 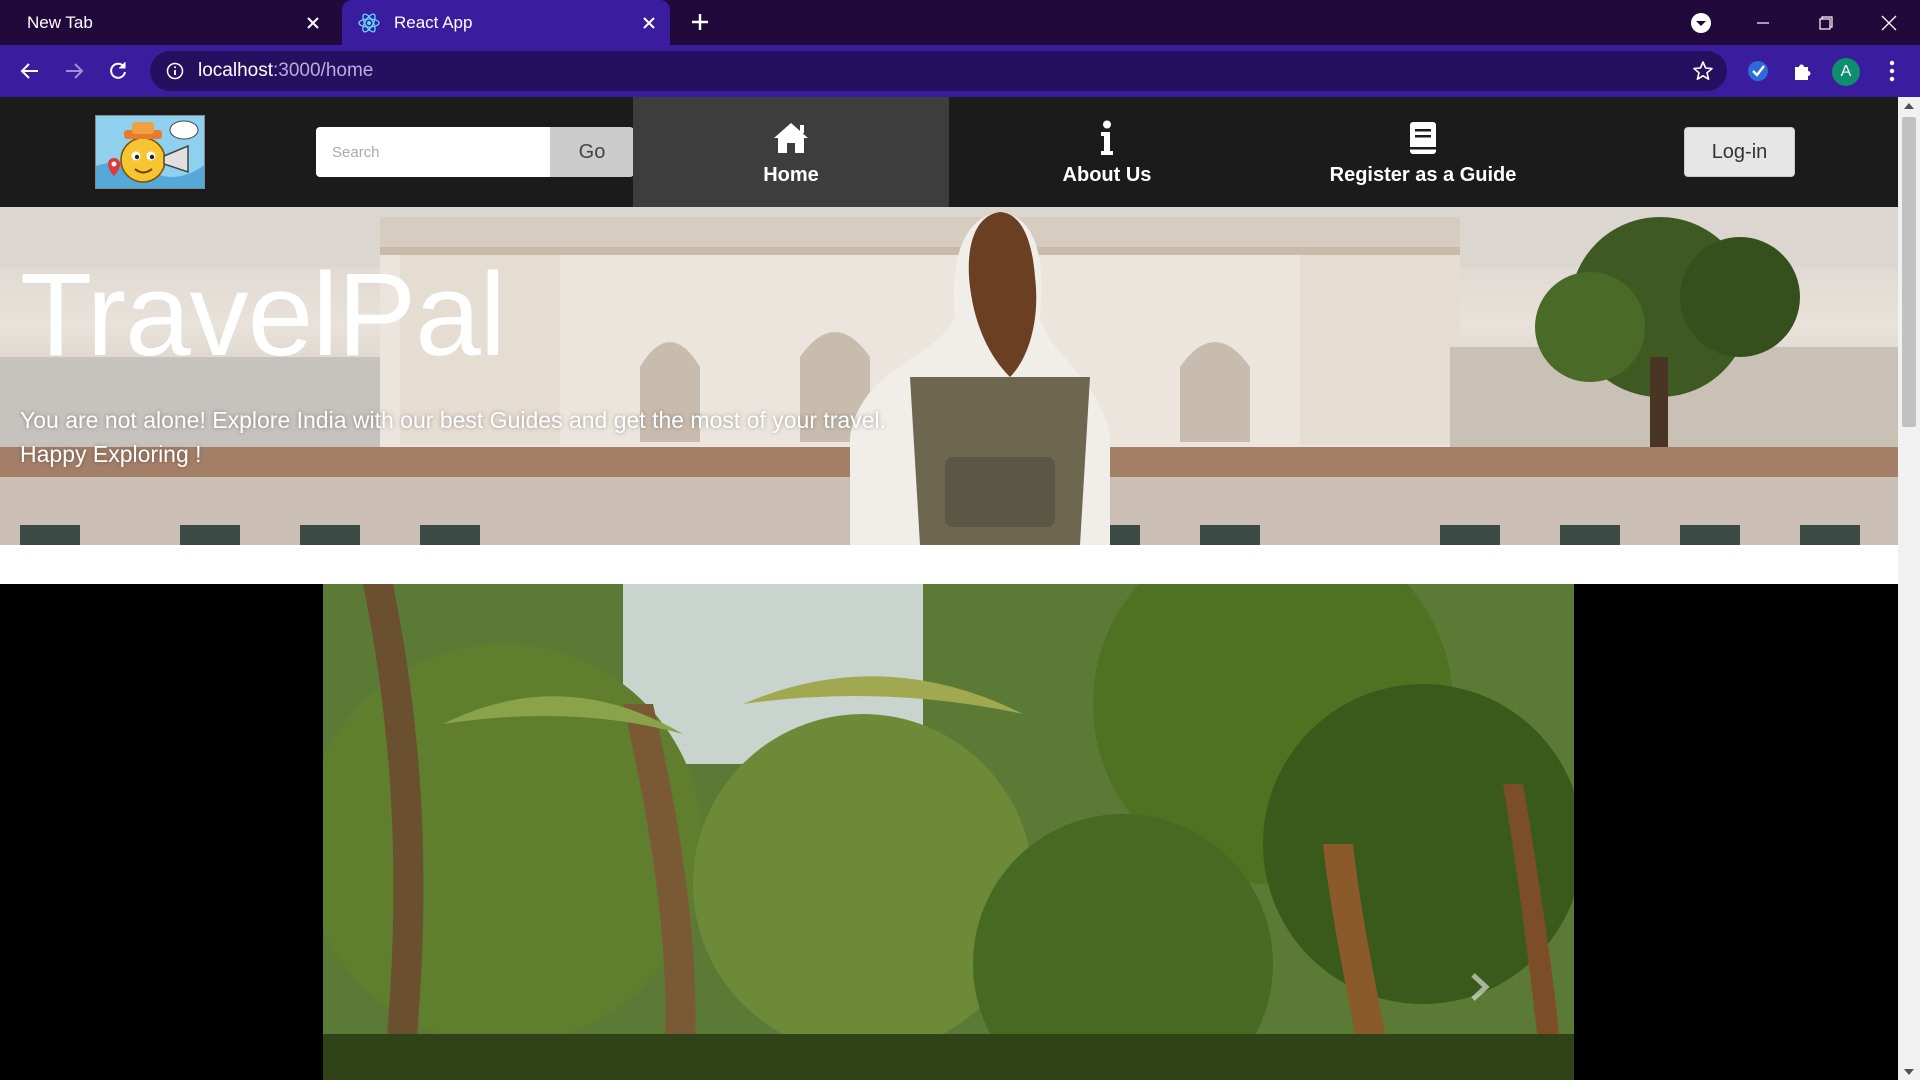 I want to click on browser-toolbar: localhost:3000/home A, so click(x=960, y=71).